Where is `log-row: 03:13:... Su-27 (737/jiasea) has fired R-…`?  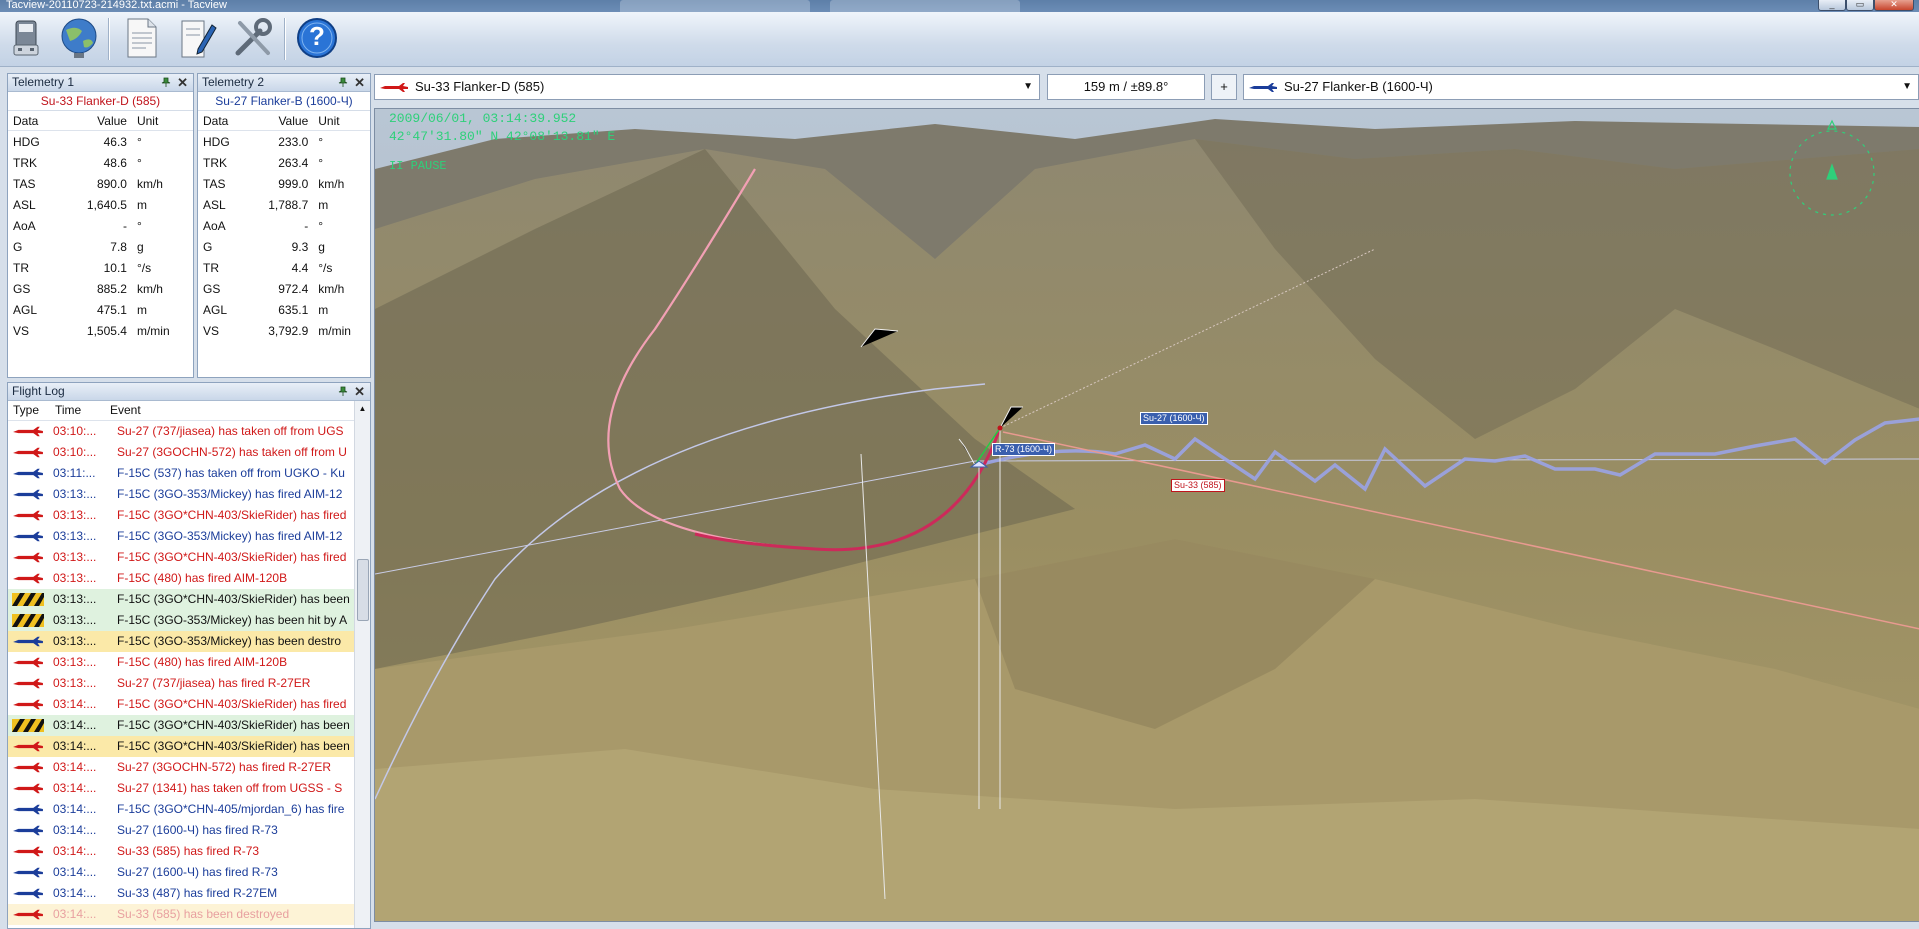
log-row: 03:13:... Su-27 (737/jiasea) has fired R-… is located at coordinates (181, 683).